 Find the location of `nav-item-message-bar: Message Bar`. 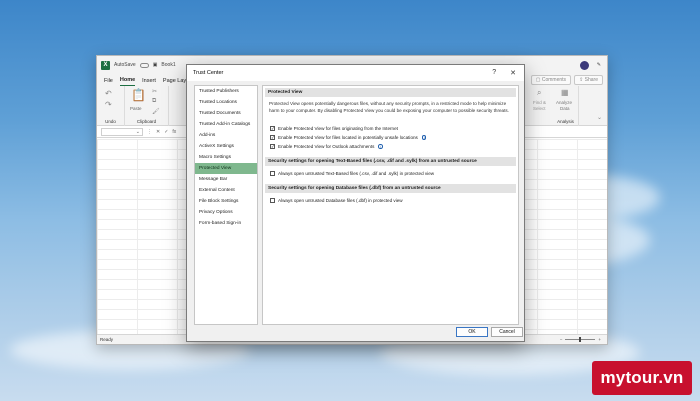

nav-item-message-bar: Message Bar is located at coordinates (226, 179).